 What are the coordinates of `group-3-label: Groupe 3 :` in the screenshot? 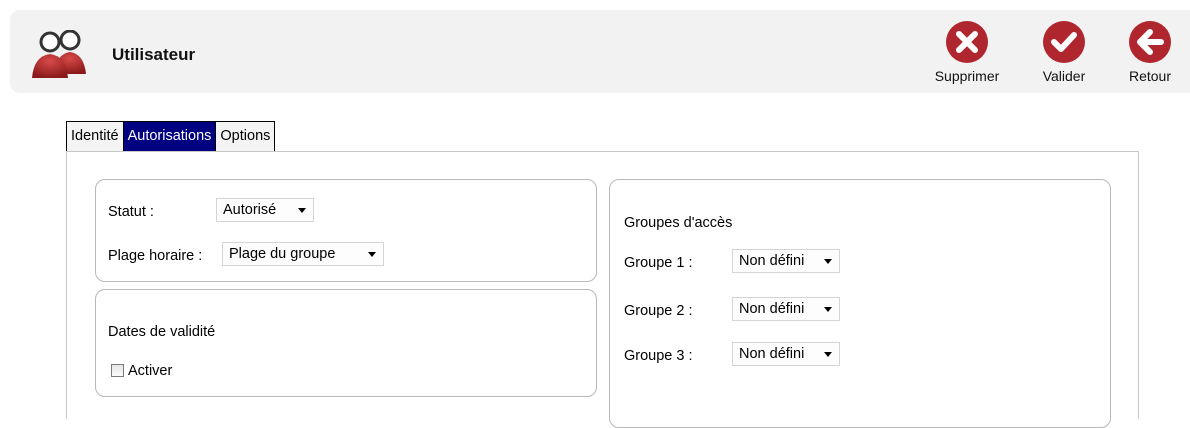 It's located at (658, 356).